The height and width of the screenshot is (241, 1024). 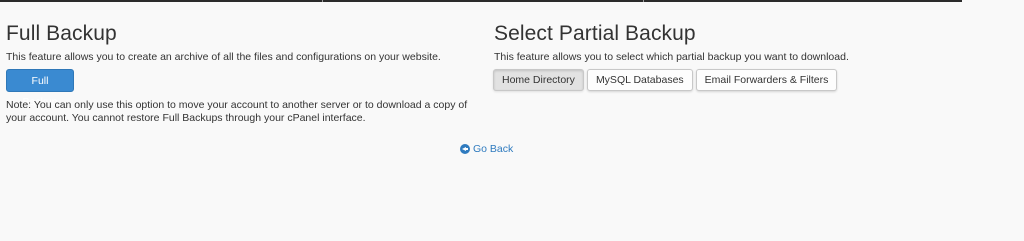 What do you see at coordinates (493, 149) in the screenshot?
I see `go-back-label: Go Back` at bounding box center [493, 149].